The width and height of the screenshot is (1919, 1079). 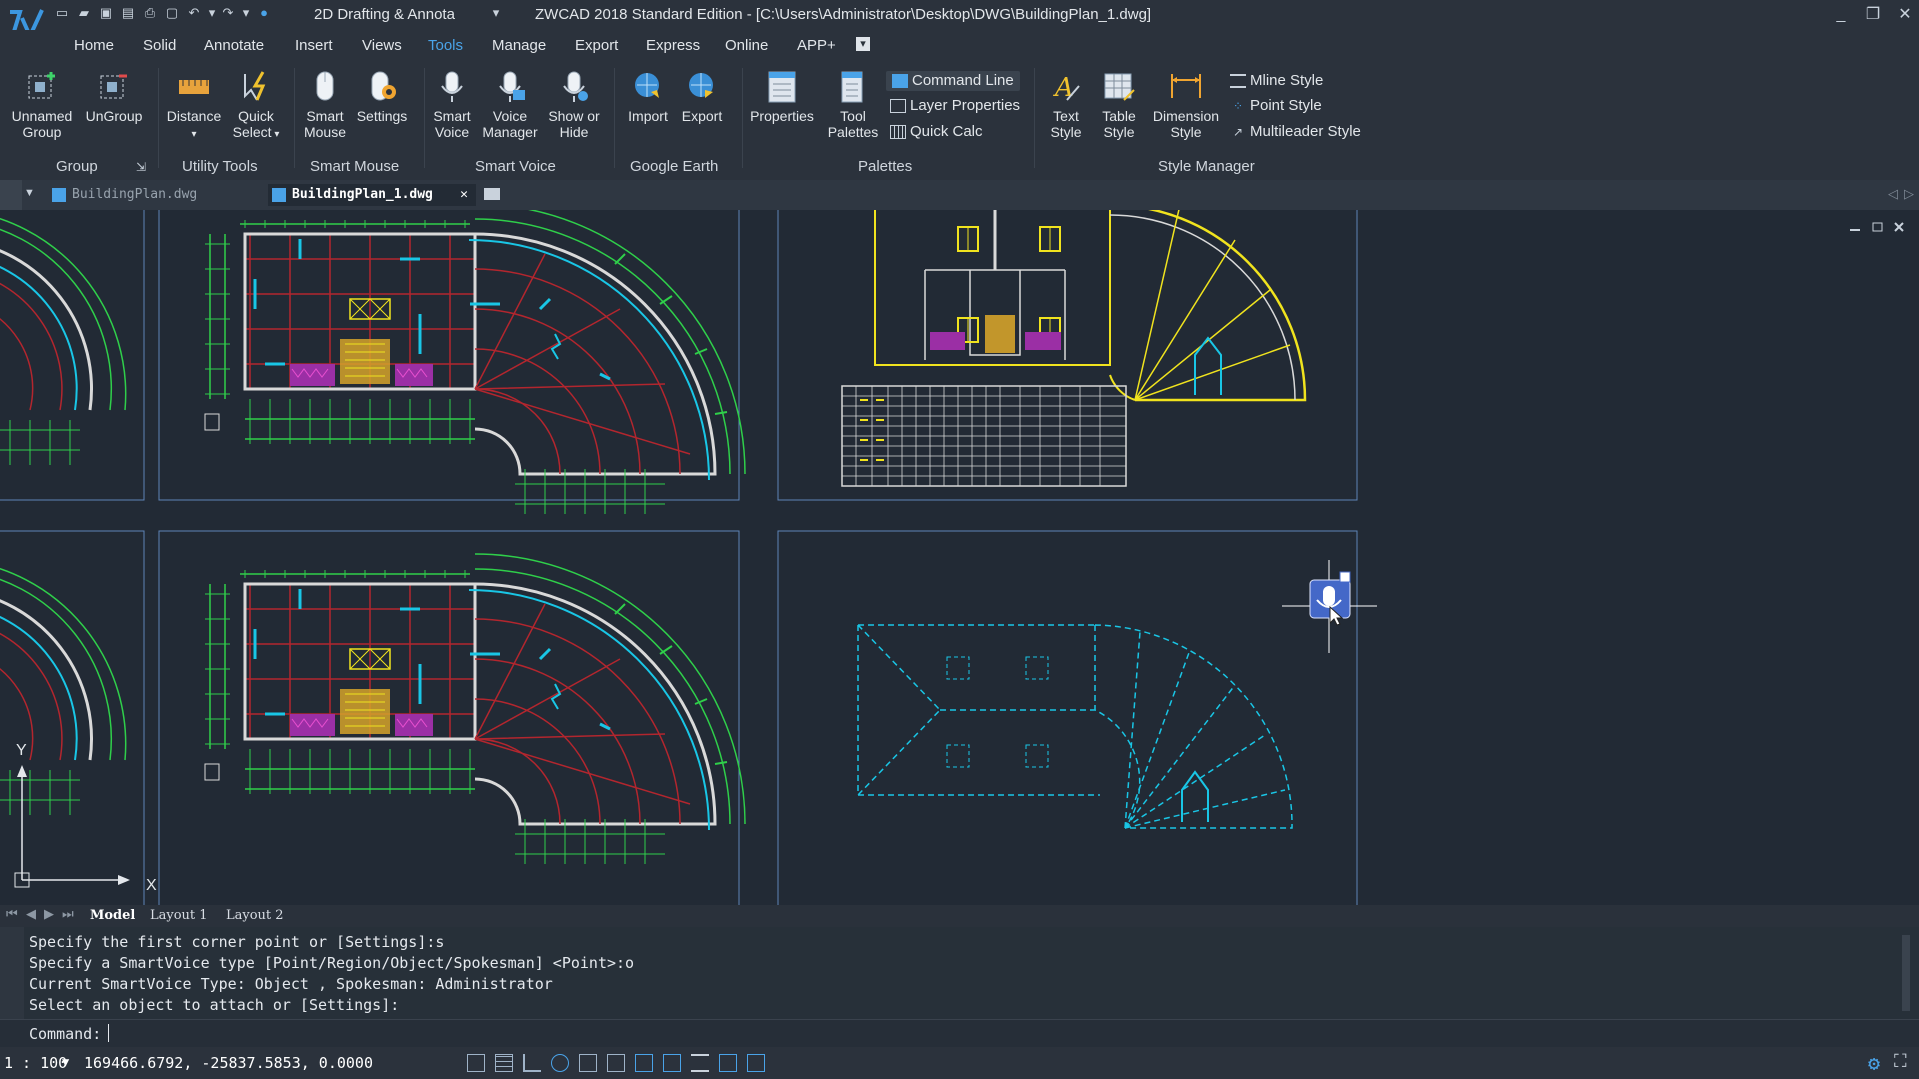 I want to click on text-style-button: A Text Style, so click(x=1066, y=105).